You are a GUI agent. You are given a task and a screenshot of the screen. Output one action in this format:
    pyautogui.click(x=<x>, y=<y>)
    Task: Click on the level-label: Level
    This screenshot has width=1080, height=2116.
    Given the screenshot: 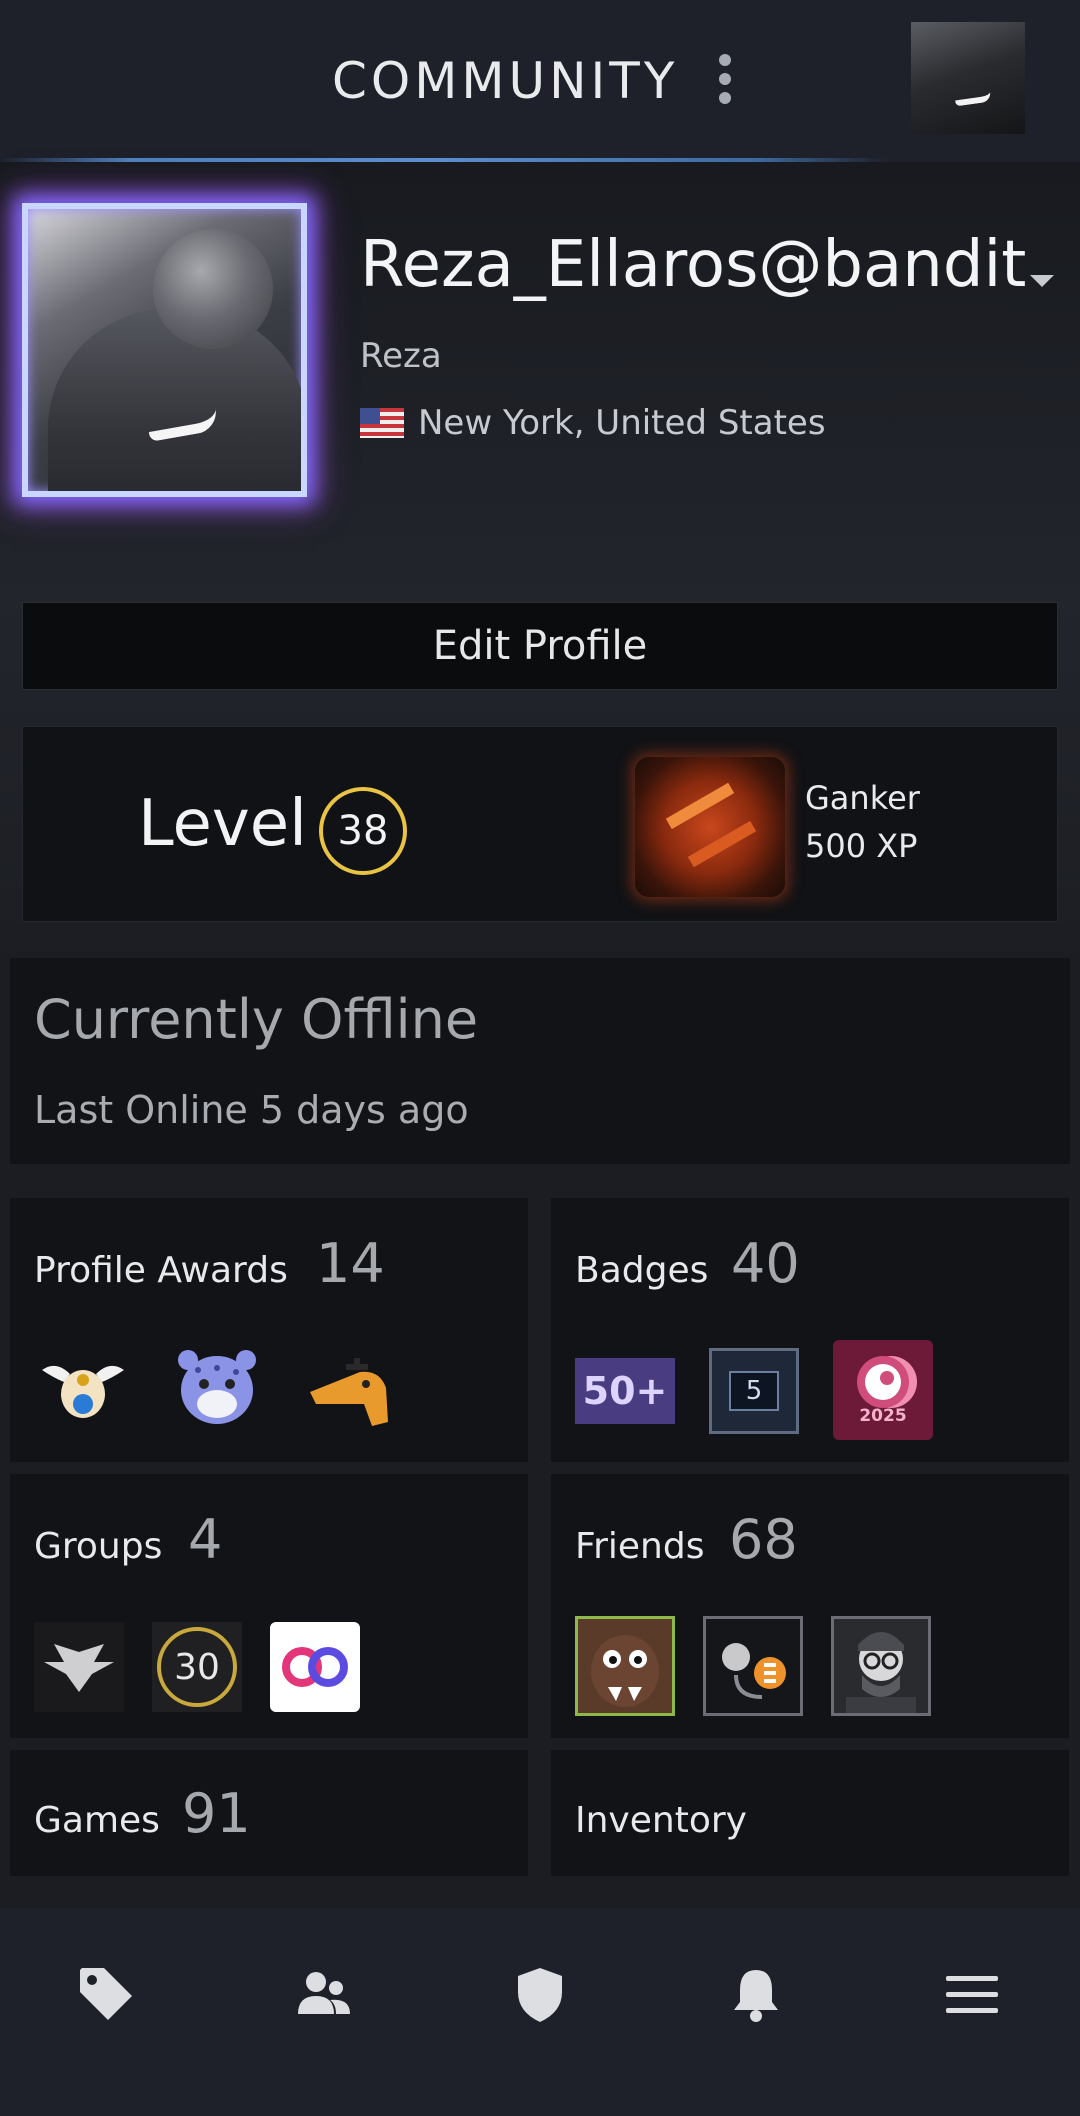 What is the action you would take?
    pyautogui.click(x=222, y=824)
    